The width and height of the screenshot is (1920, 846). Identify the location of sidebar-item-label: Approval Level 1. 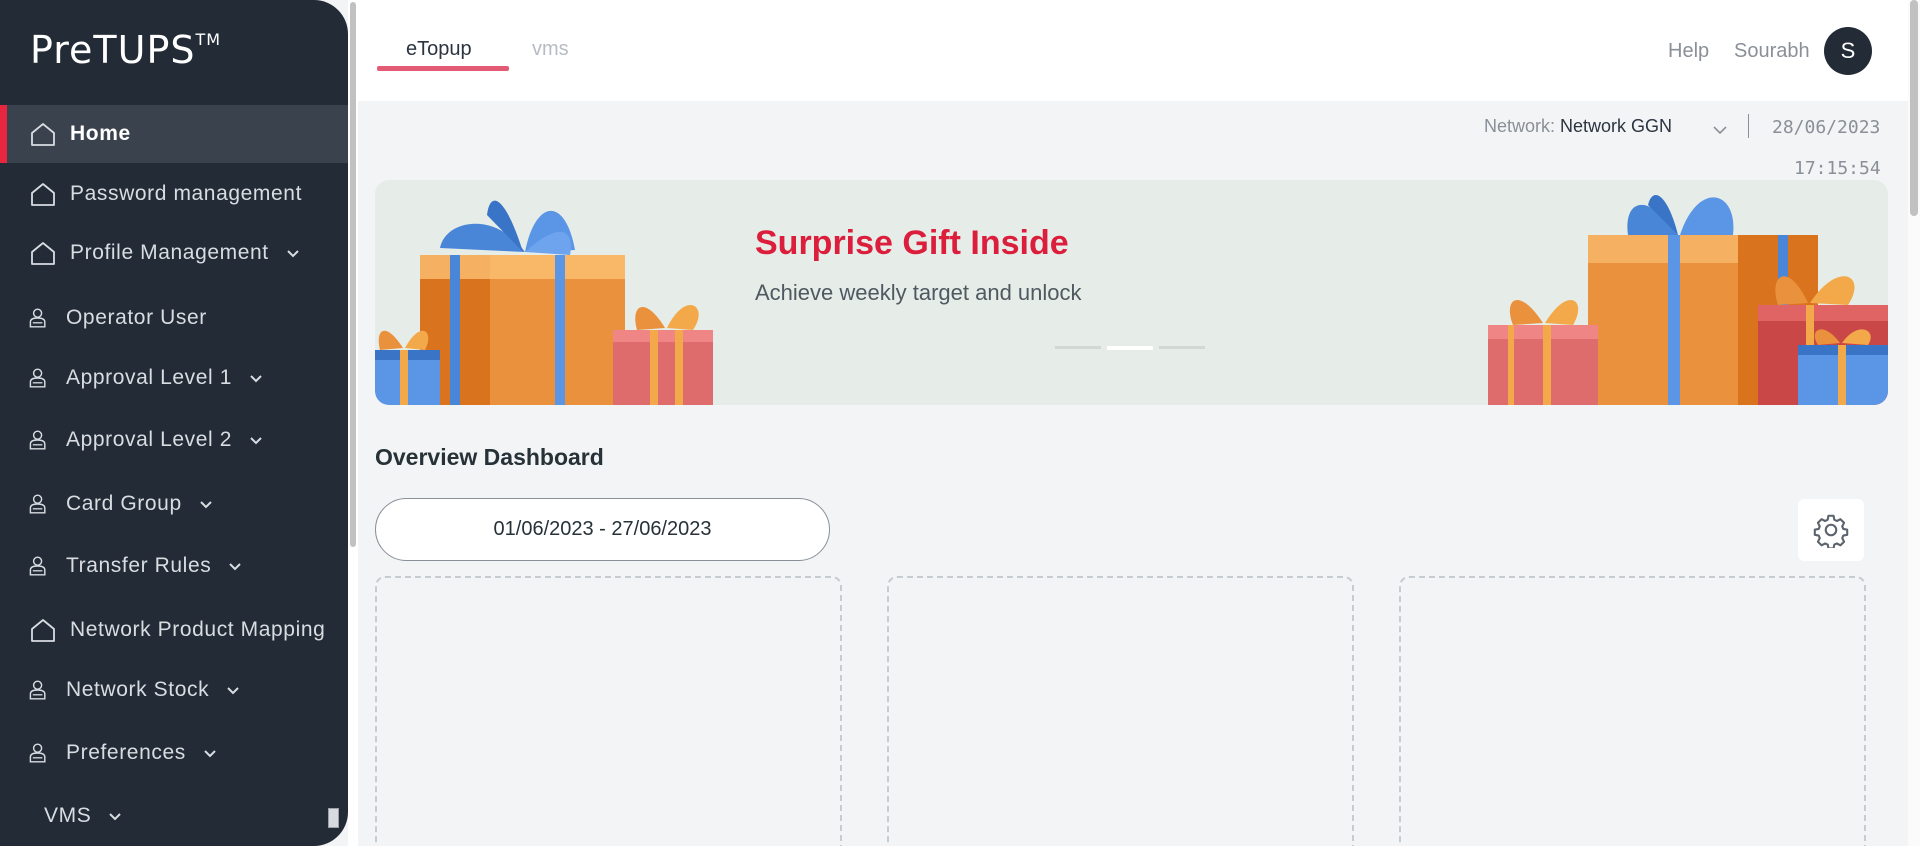
(149, 377).